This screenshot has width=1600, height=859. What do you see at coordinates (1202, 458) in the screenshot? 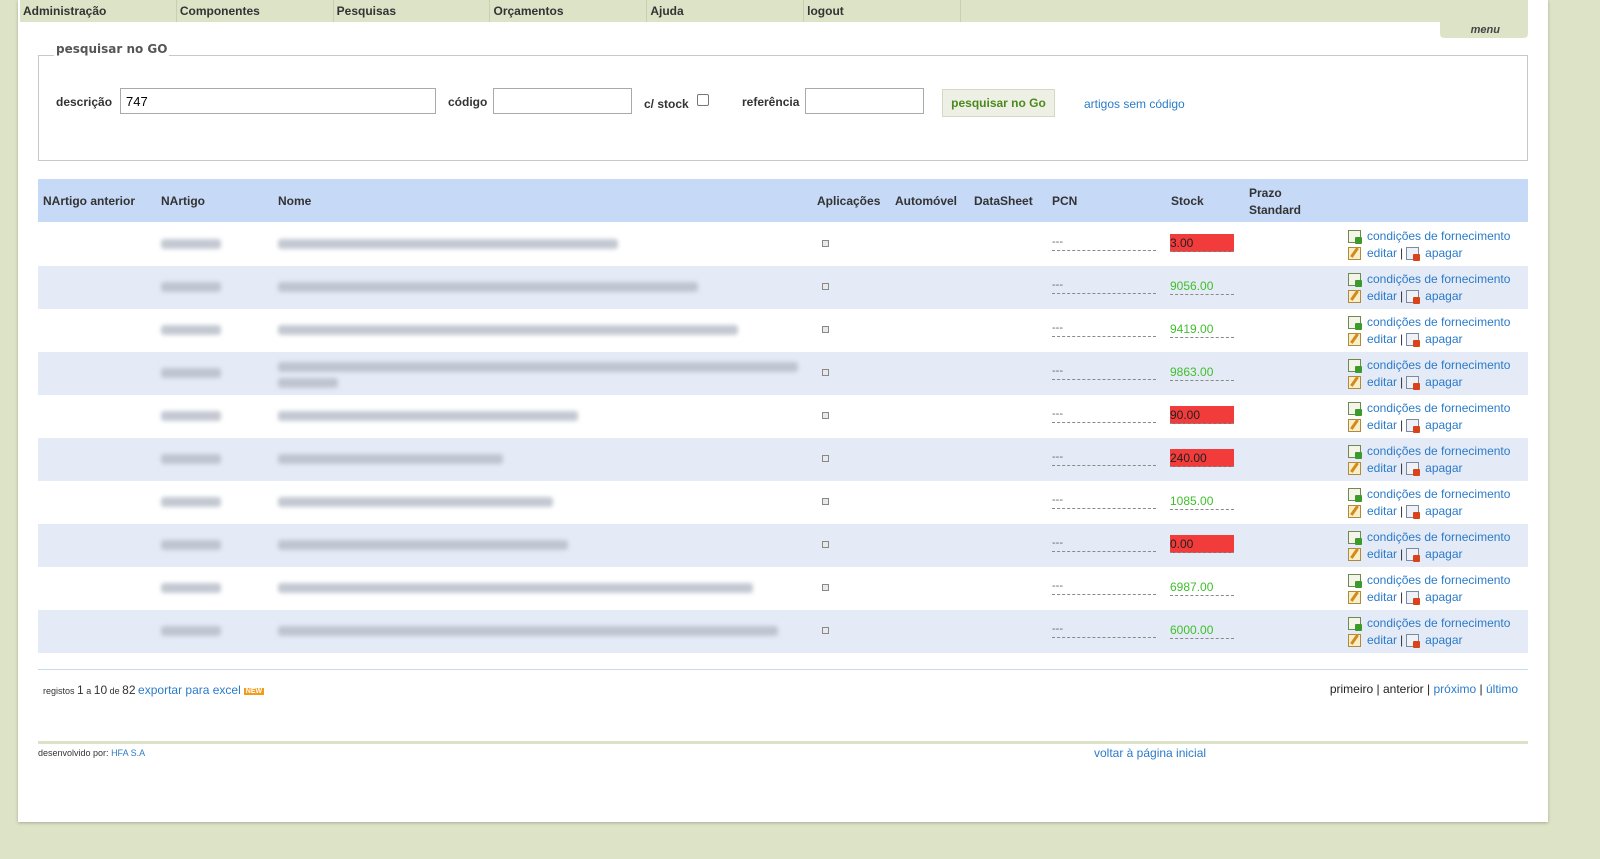
I see `stock-value: 240.00` at bounding box center [1202, 458].